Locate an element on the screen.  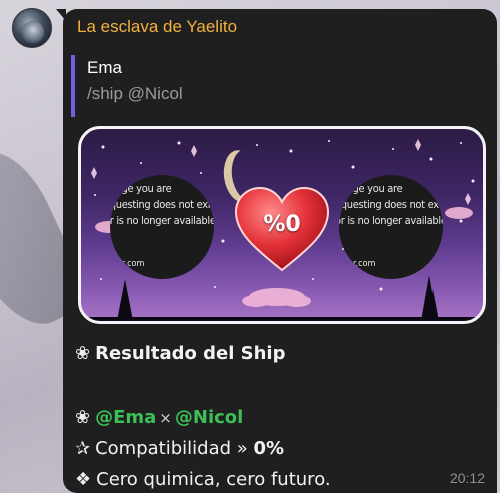
reply-text: /ship @Nicol is located at coordinates (135, 93).